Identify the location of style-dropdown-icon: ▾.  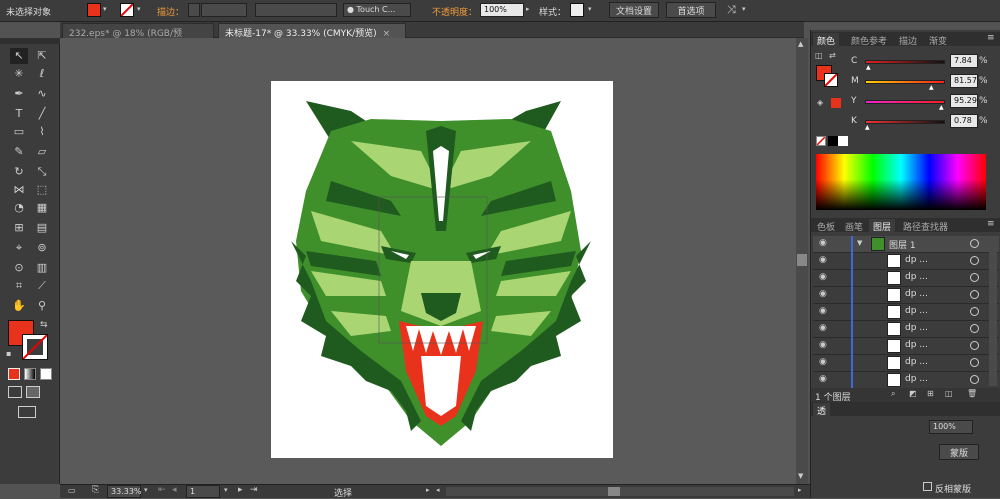
(590, 9).